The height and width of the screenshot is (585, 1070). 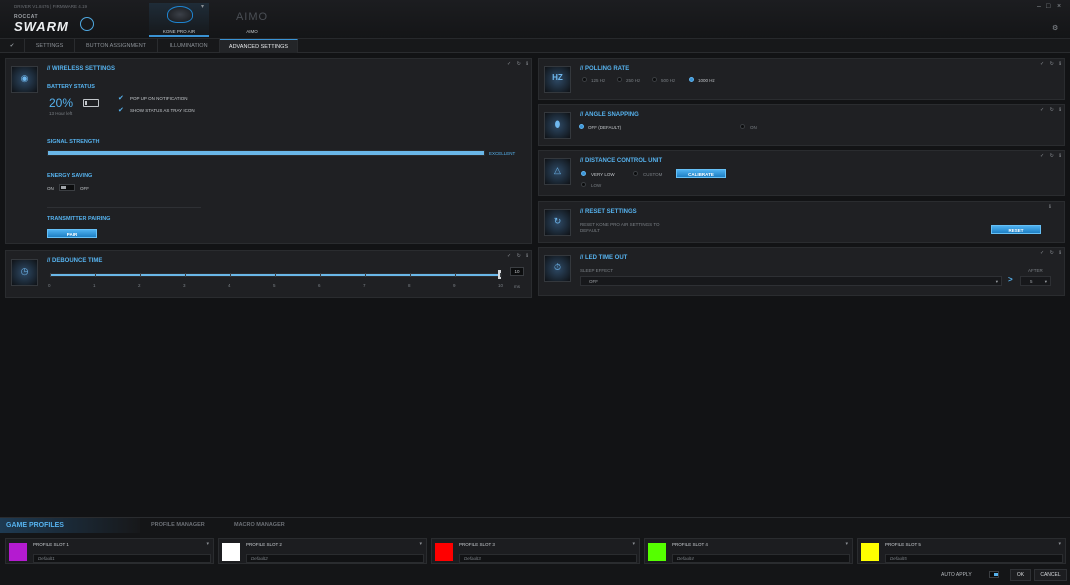 What do you see at coordinates (409, 285) in the screenshot?
I see `debounce-tick-label: 8` at bounding box center [409, 285].